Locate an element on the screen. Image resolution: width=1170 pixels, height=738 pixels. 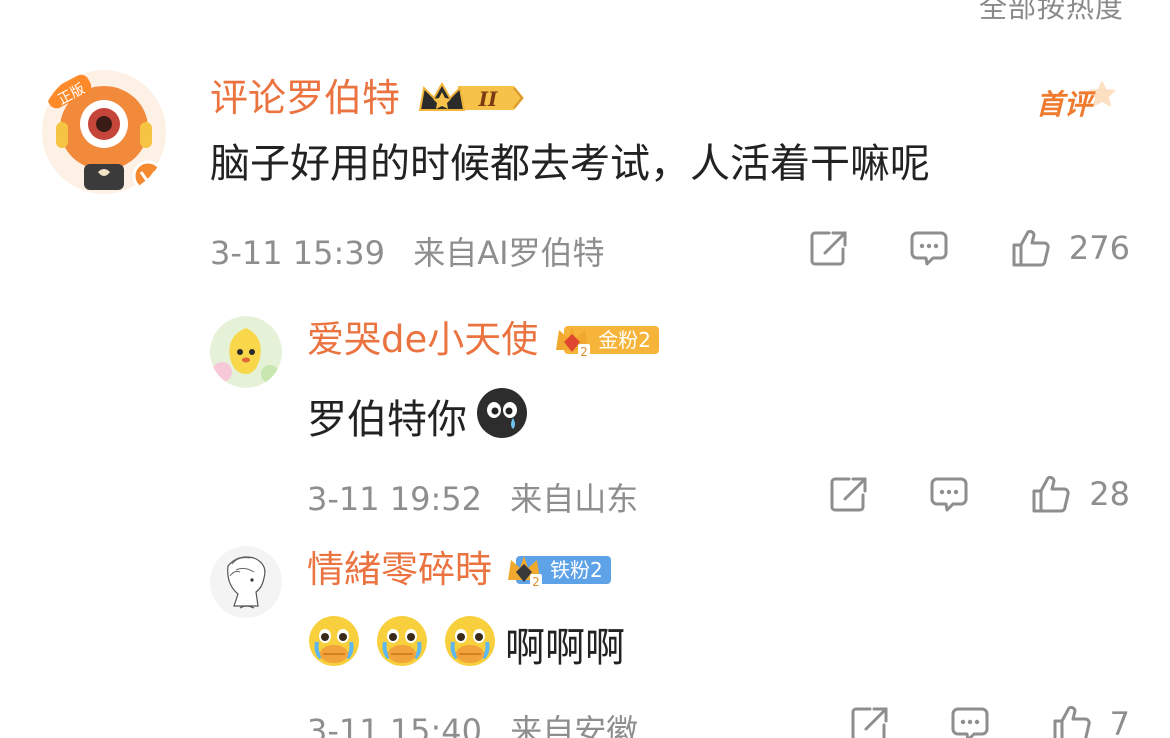
username: 情緒零碎時 is located at coordinates (399, 570).